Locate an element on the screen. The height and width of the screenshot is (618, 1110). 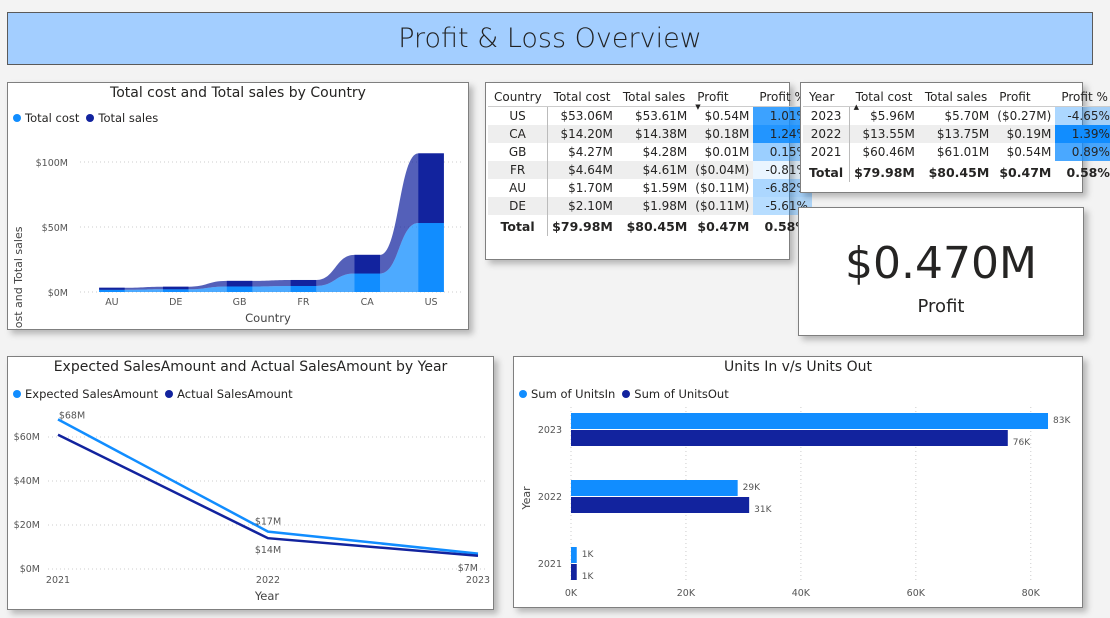
country-row: US $53.06M $53.61M $0.54M 1.01% is located at coordinates (650, 115).